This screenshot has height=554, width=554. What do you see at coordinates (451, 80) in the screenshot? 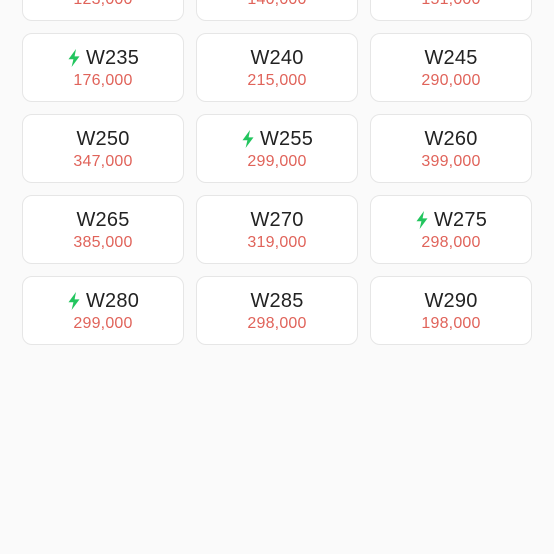
I see `price-label: 290,000` at bounding box center [451, 80].